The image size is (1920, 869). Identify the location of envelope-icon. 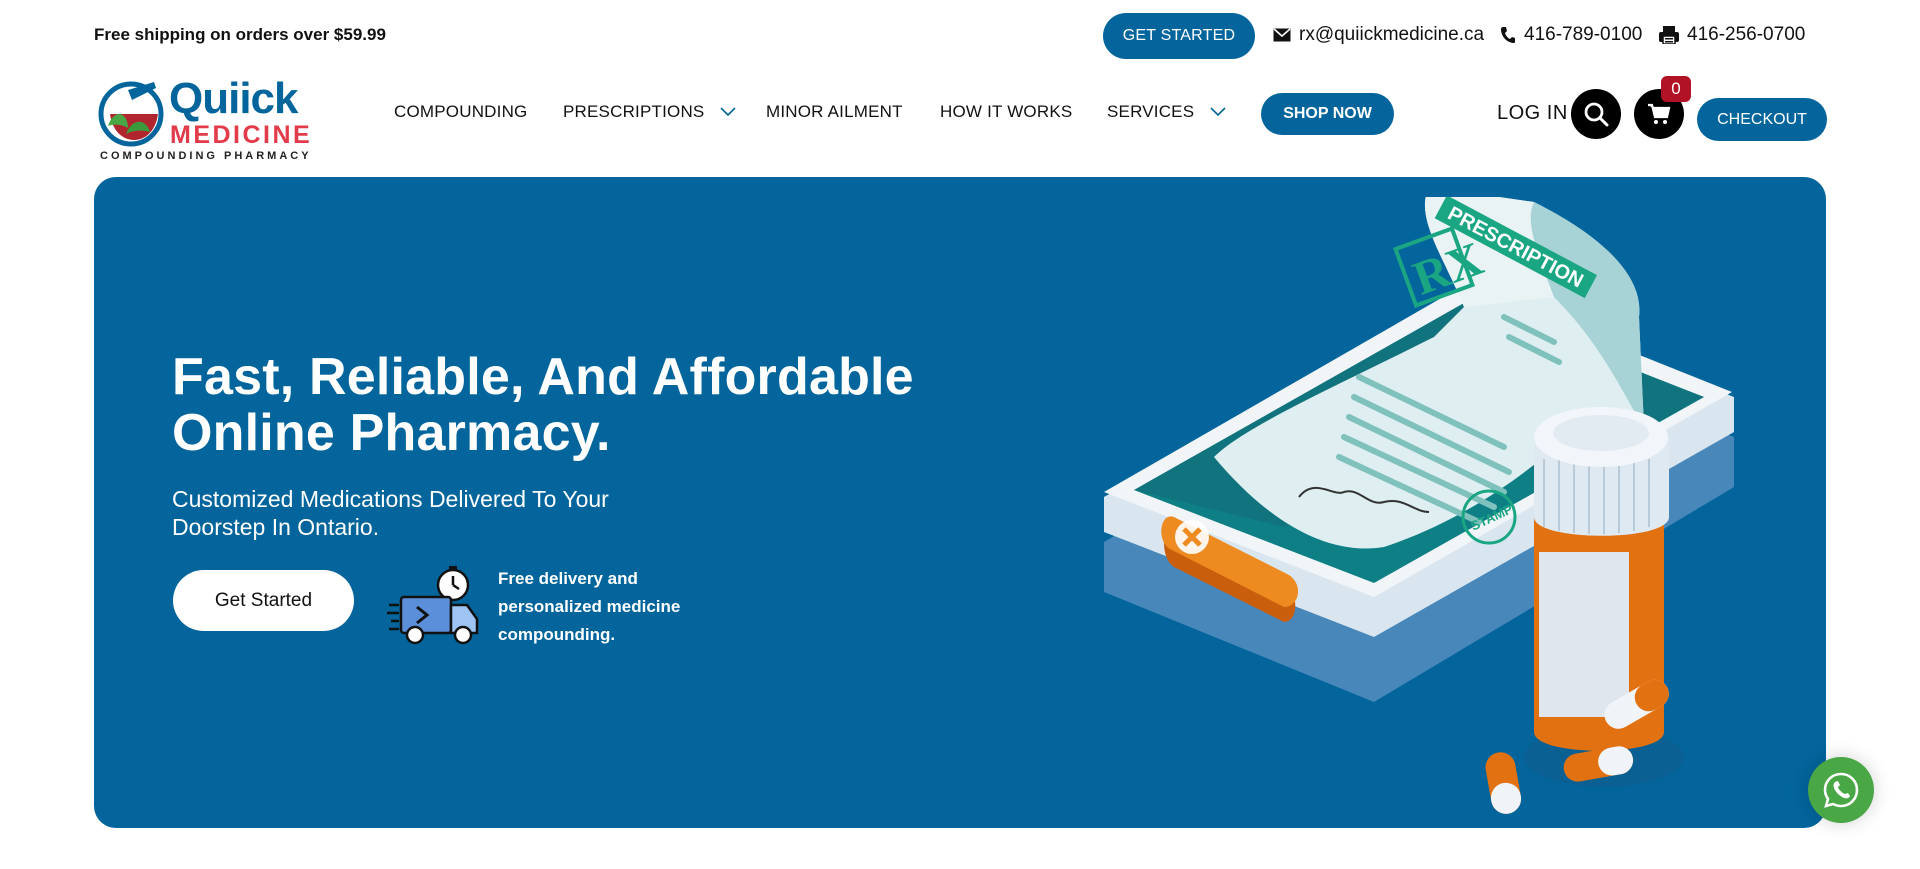
(1282, 35).